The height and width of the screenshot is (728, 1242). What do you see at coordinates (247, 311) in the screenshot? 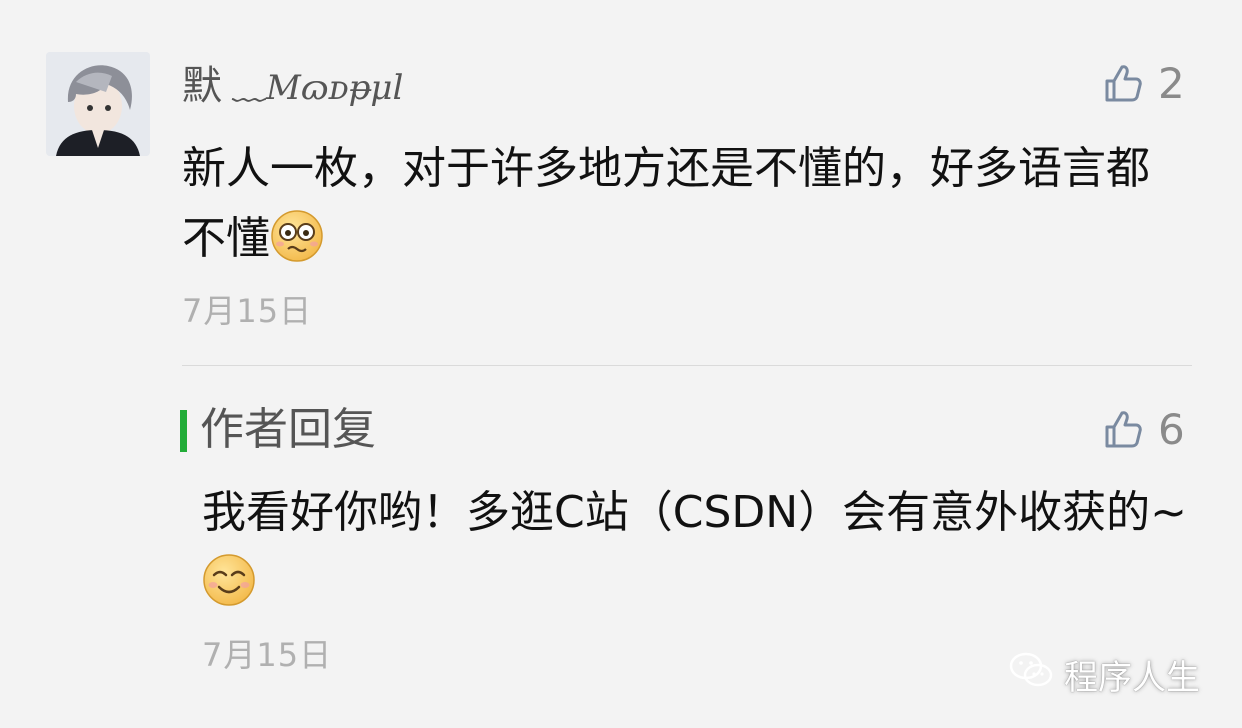
I see `comment-date: 7月15日` at bounding box center [247, 311].